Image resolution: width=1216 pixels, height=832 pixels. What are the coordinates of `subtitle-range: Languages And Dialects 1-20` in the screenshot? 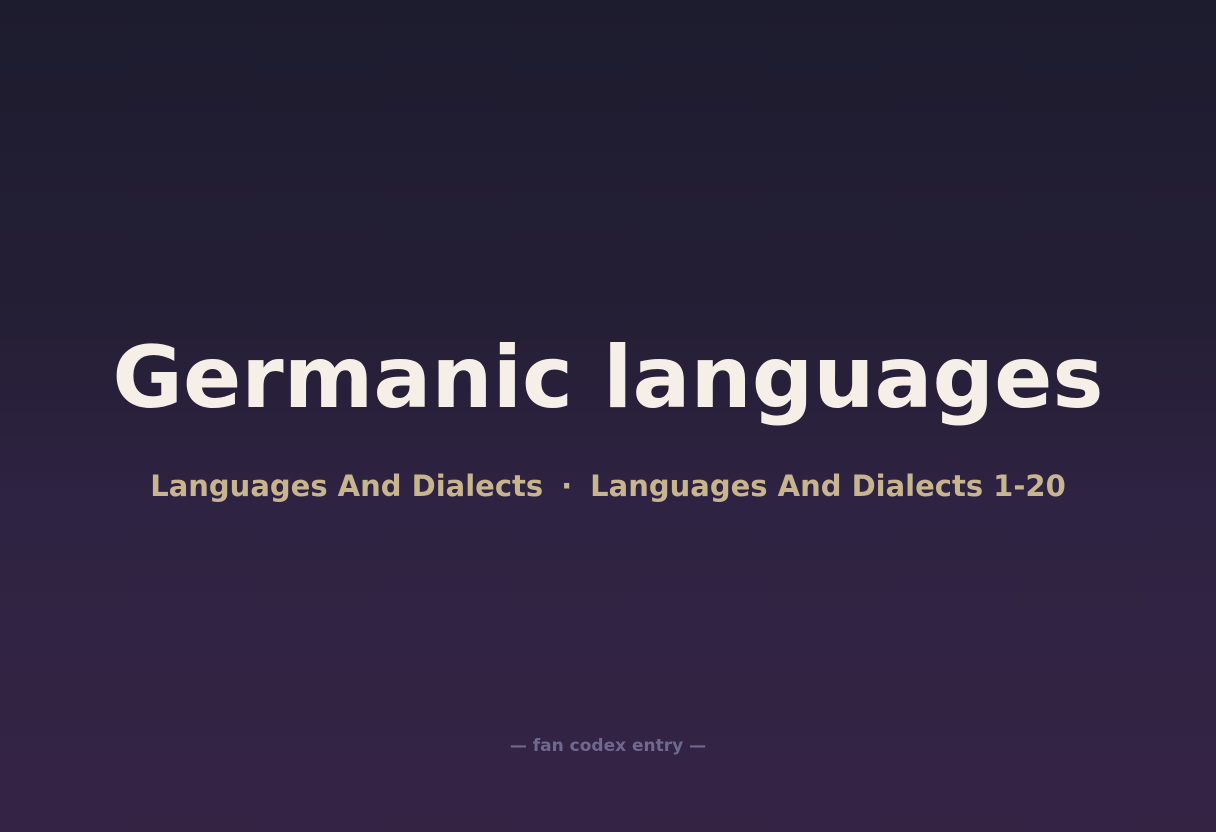 It's located at (828, 486).